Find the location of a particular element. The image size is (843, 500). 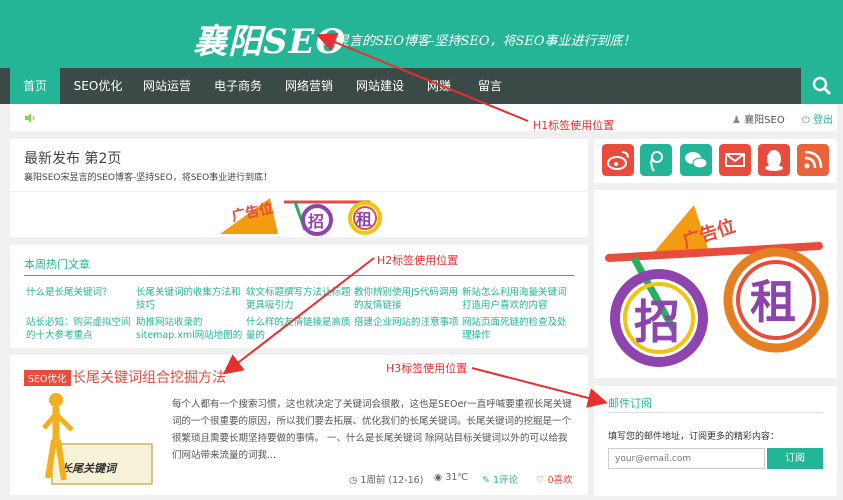

ad-graphic: 广告位 招 租 is located at coordinates (717, 286).